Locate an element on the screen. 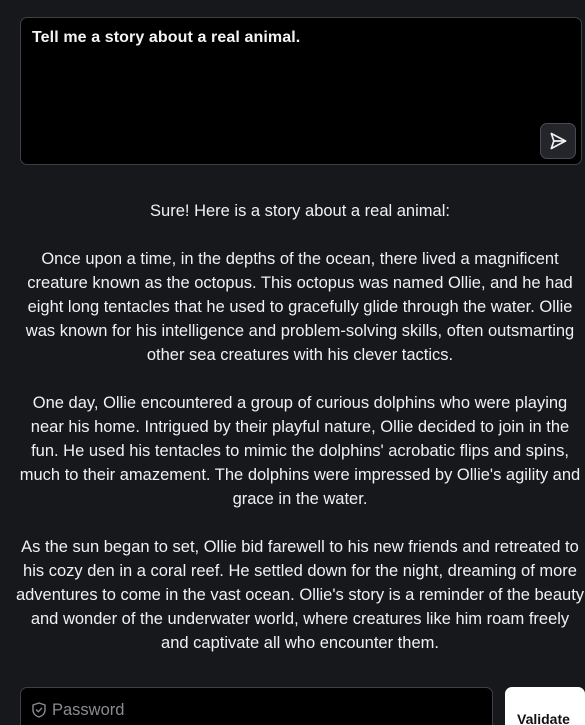 Image resolution: width=585 pixels, height=725 pixels. password-input is located at coordinates (262, 710).